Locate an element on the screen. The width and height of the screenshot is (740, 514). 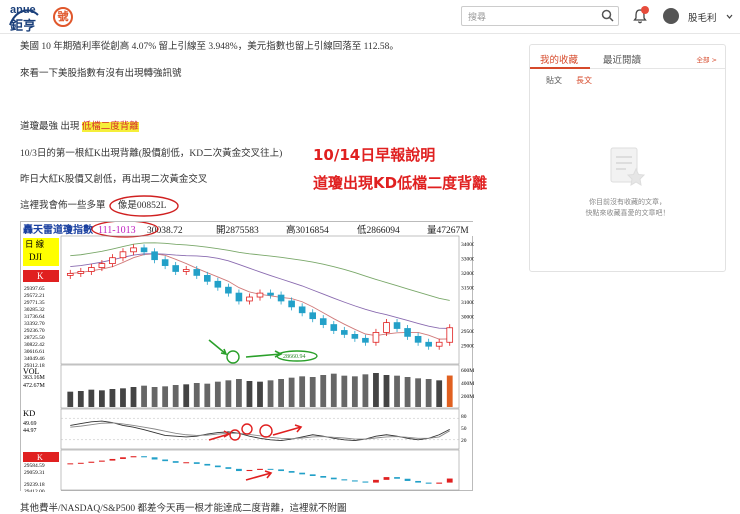
chevron-down-icon is located at coordinates (729, 16).